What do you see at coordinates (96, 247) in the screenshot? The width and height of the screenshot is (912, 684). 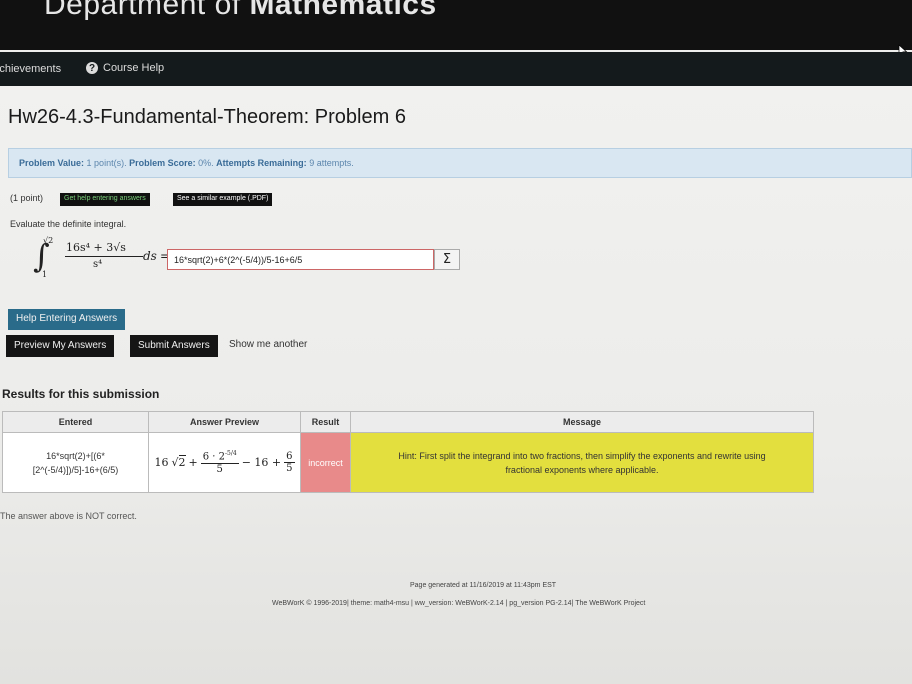 I see `integrand-numerator: 16s⁴ + 3√s` at bounding box center [96, 247].